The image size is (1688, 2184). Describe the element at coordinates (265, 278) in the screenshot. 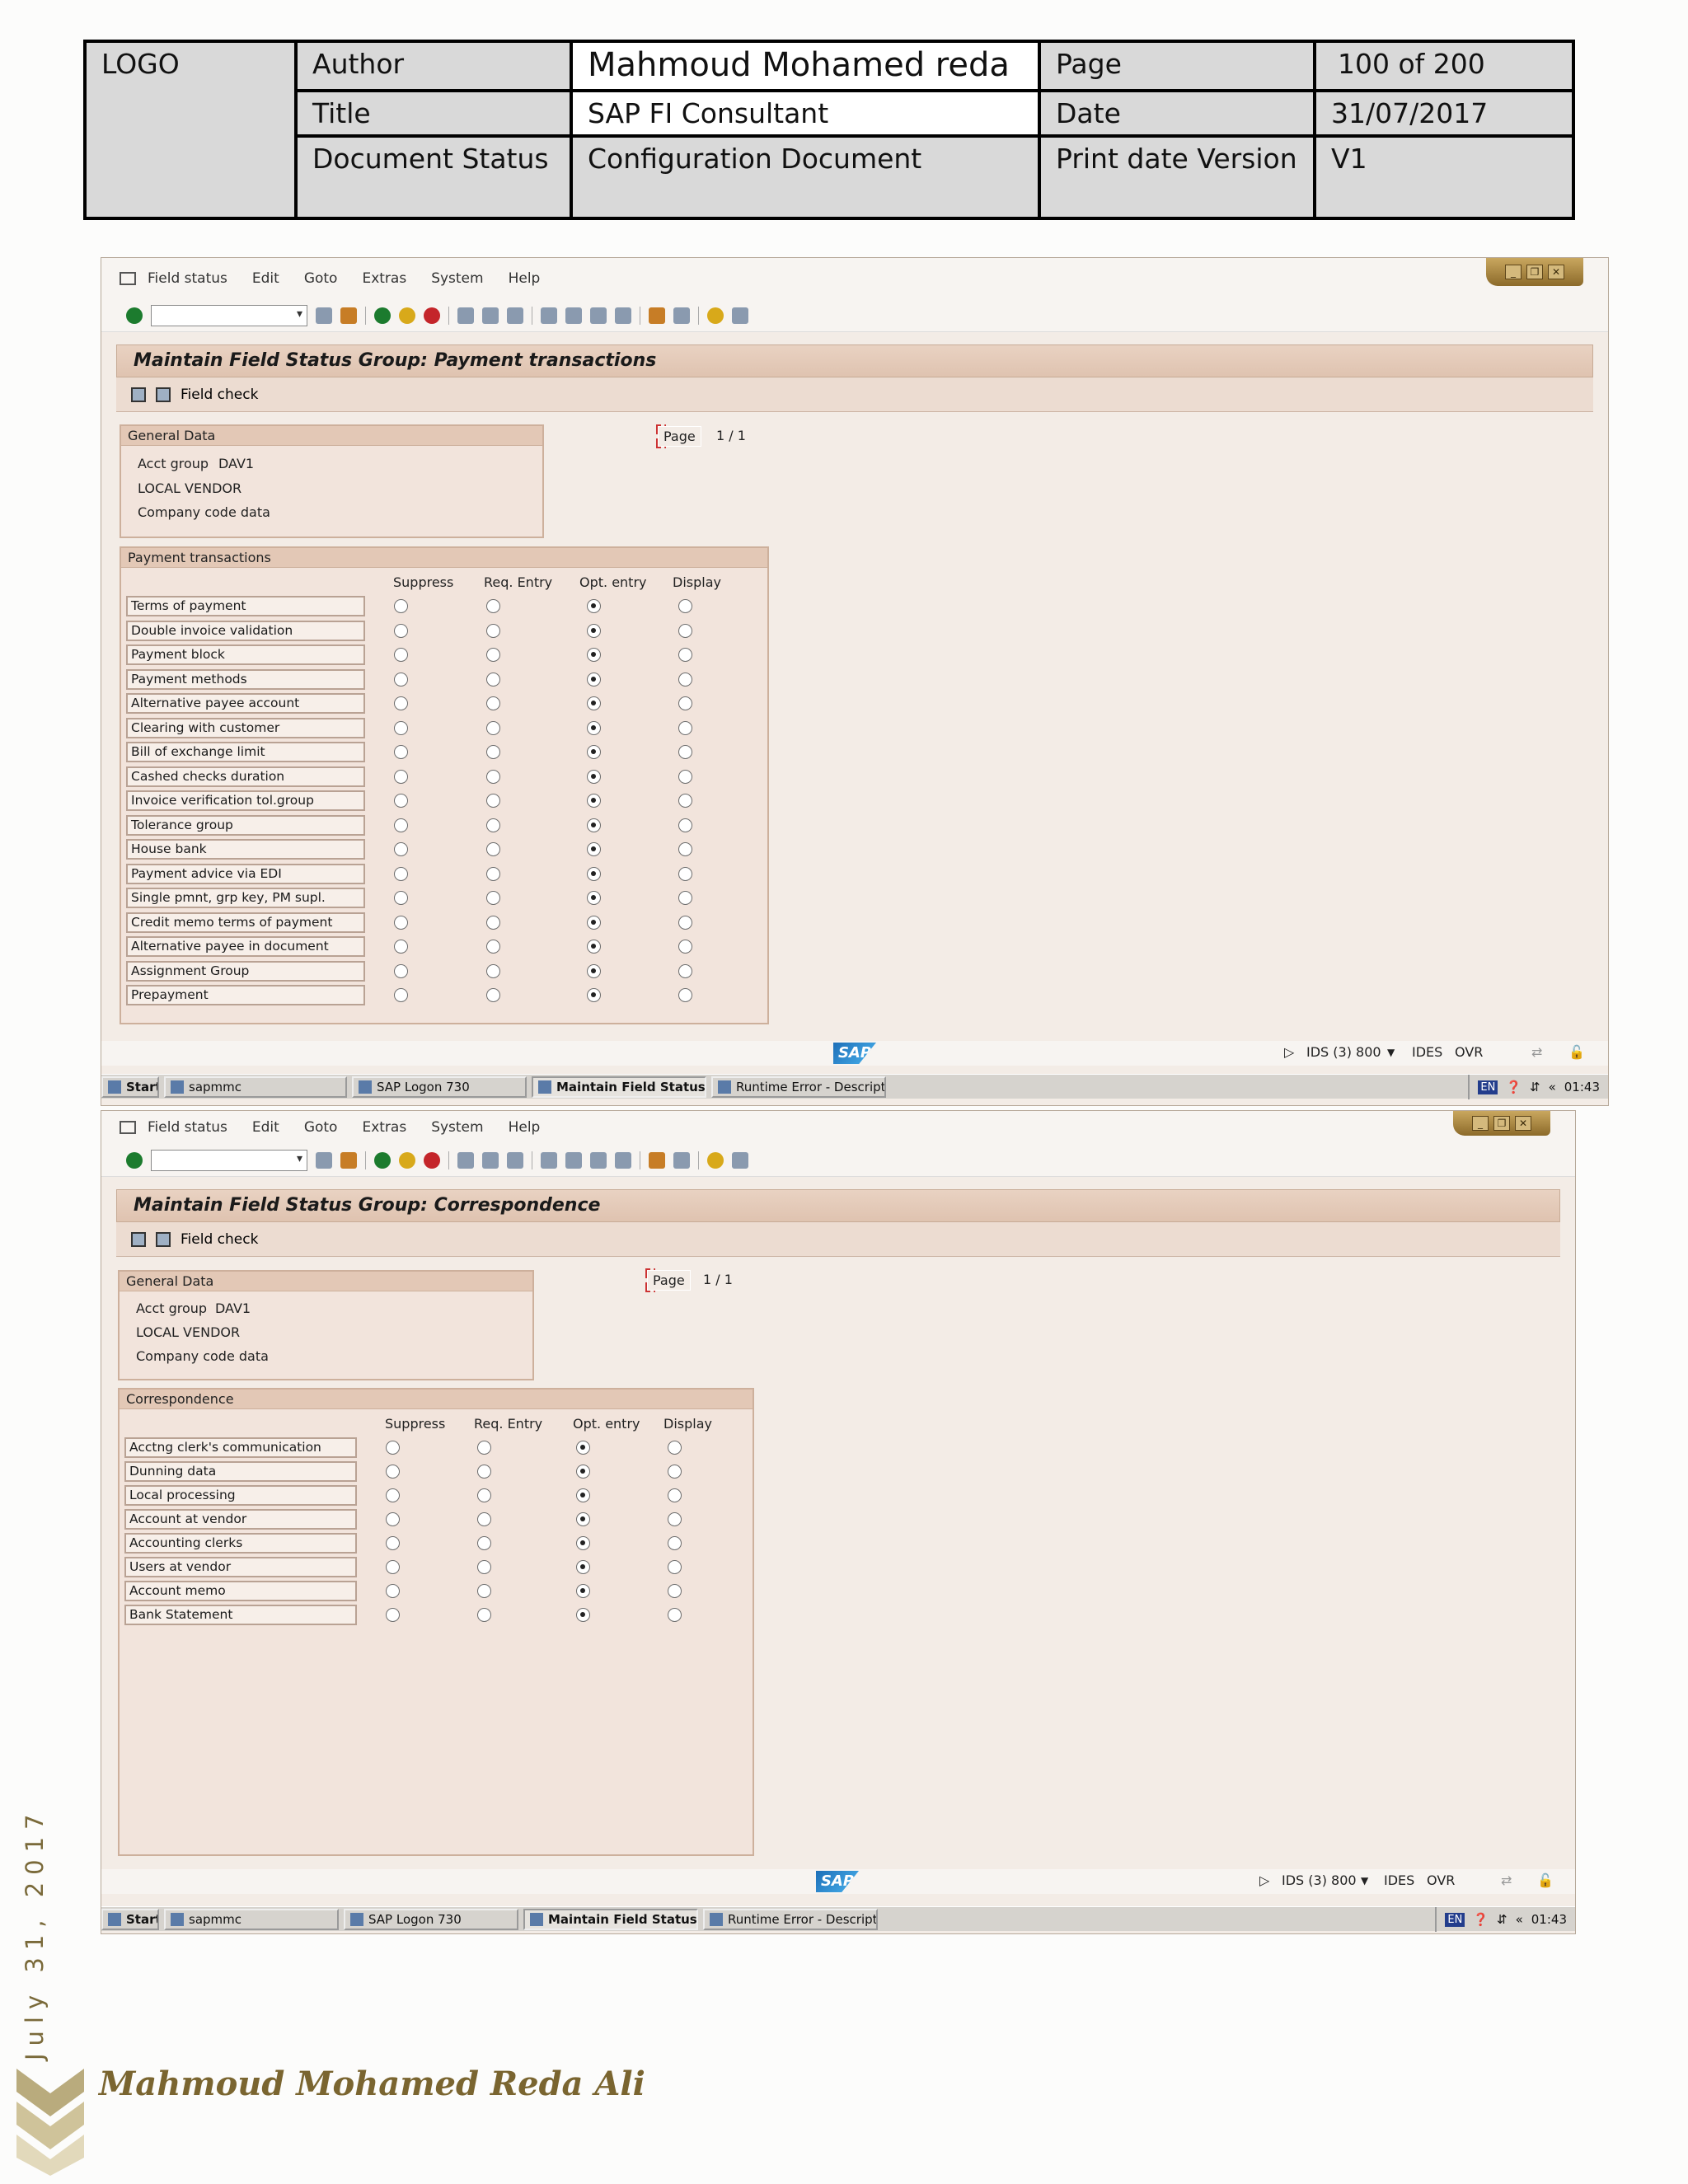

I see `menu-edit: Edit` at that location.